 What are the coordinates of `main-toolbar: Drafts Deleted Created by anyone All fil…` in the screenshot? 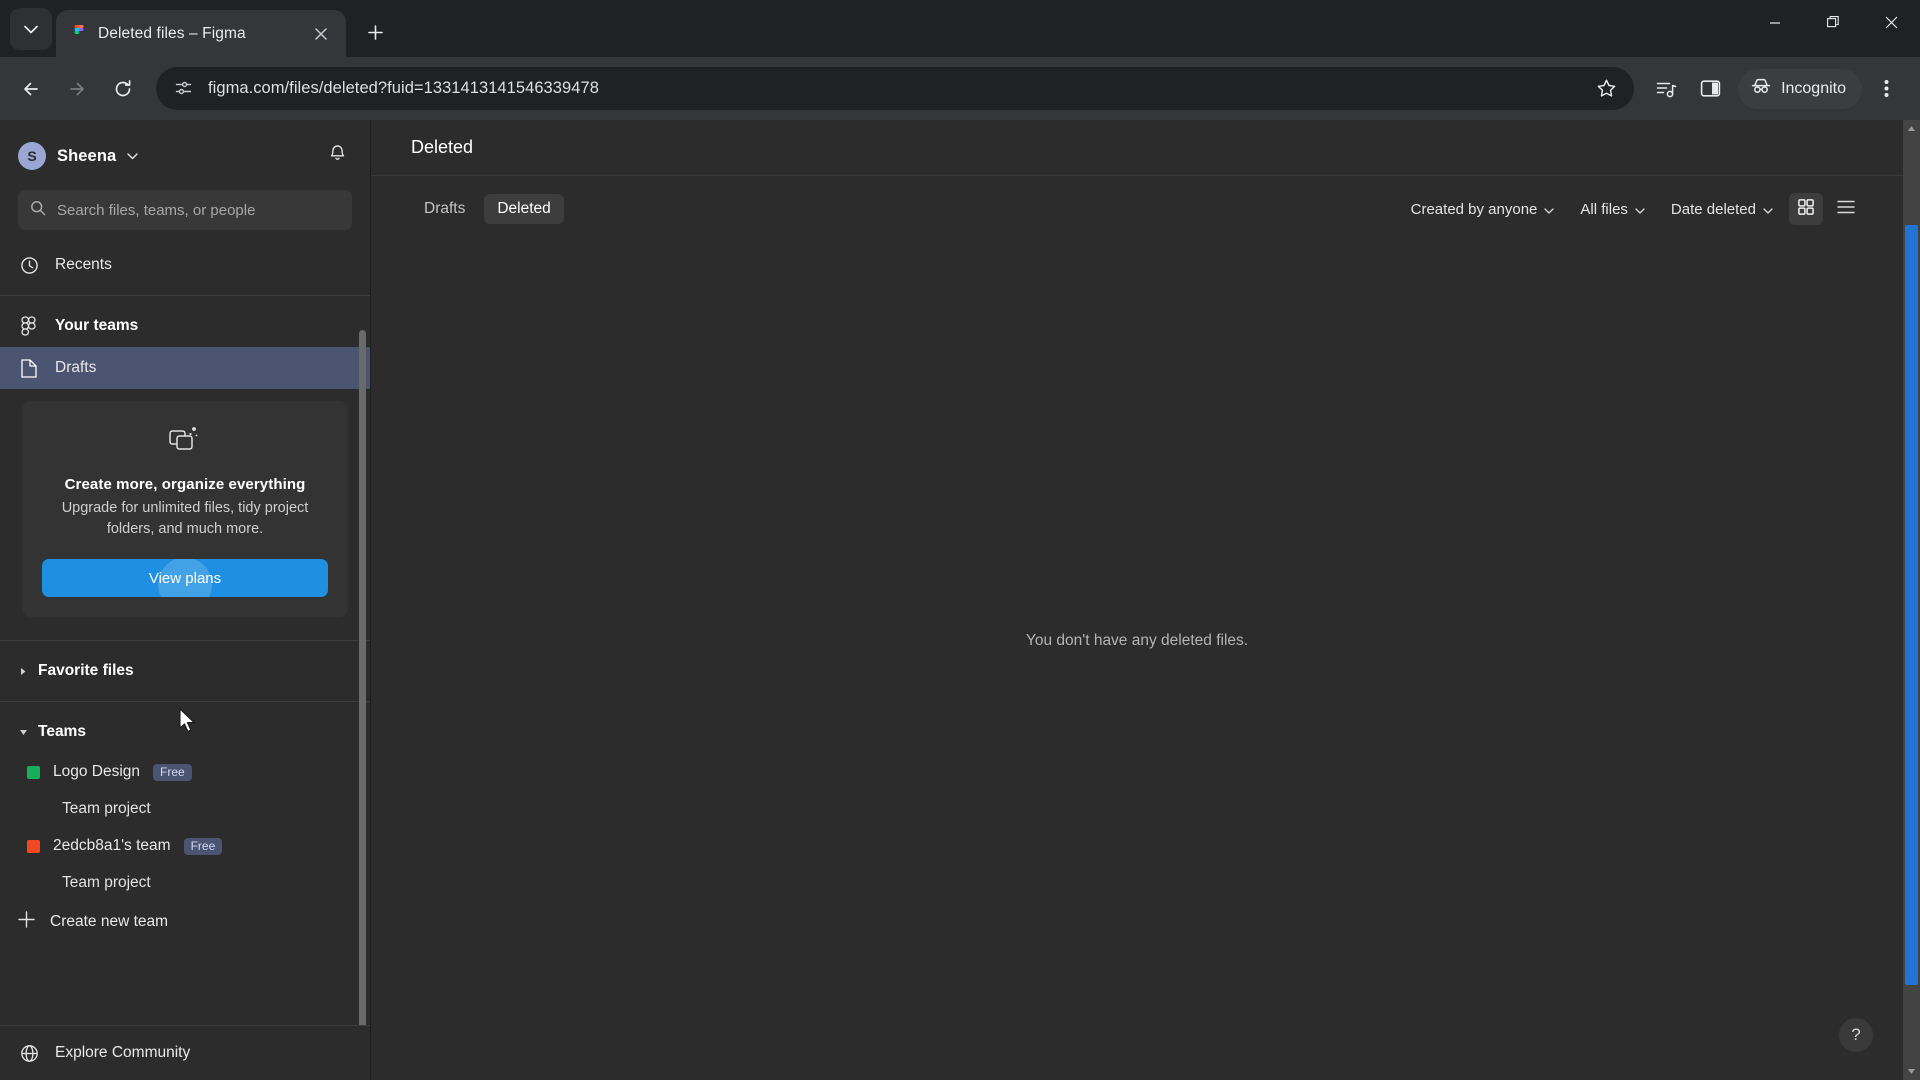 It's located at (1137, 209).